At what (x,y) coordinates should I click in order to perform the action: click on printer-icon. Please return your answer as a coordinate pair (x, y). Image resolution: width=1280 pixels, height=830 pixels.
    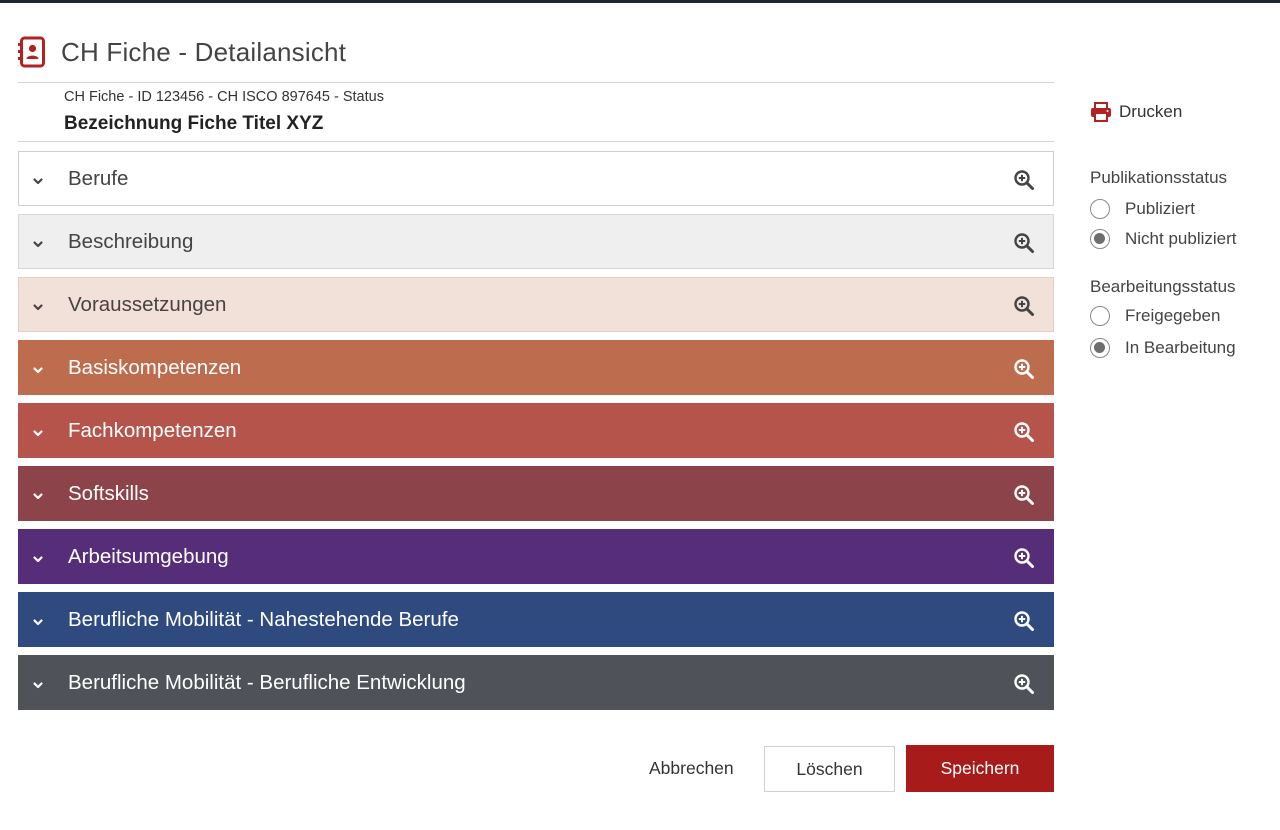
    Looking at the image, I should click on (1101, 112).